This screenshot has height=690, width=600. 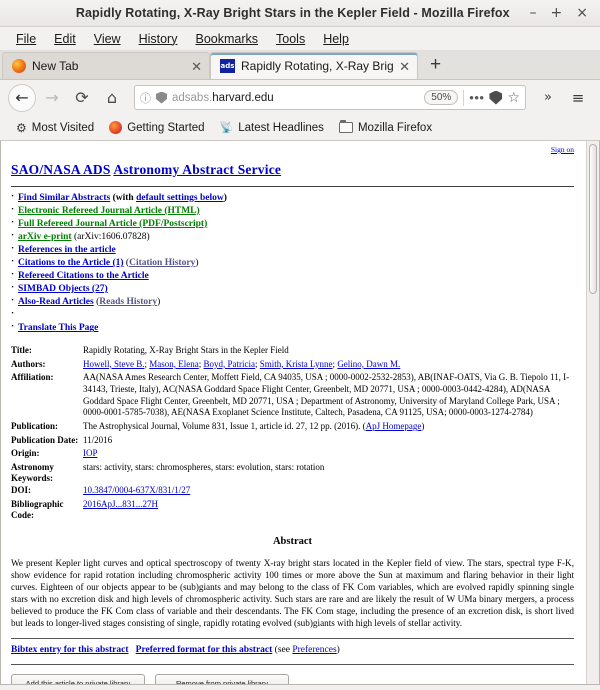 I want to click on minimize-button: –, so click(x=533, y=13).